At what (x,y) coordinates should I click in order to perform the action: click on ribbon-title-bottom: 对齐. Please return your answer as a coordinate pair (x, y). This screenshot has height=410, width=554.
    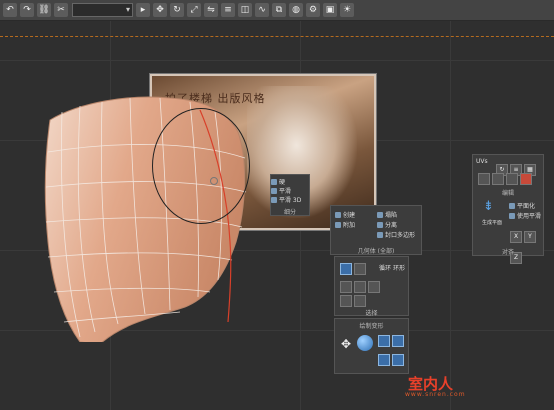
    Looking at the image, I should click on (507, 252).